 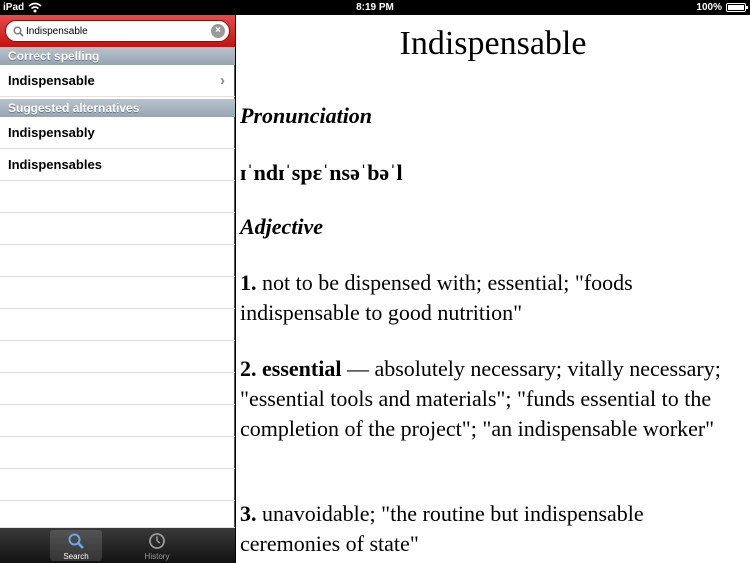 What do you see at coordinates (76, 556) in the screenshot?
I see `tab-label: Search` at bounding box center [76, 556].